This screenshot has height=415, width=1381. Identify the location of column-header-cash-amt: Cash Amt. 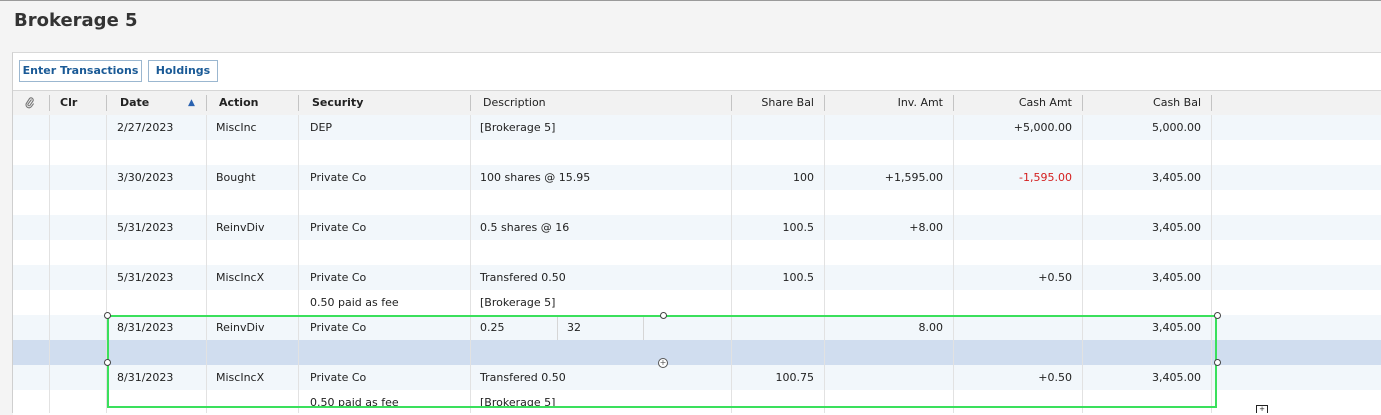
(1013, 103).